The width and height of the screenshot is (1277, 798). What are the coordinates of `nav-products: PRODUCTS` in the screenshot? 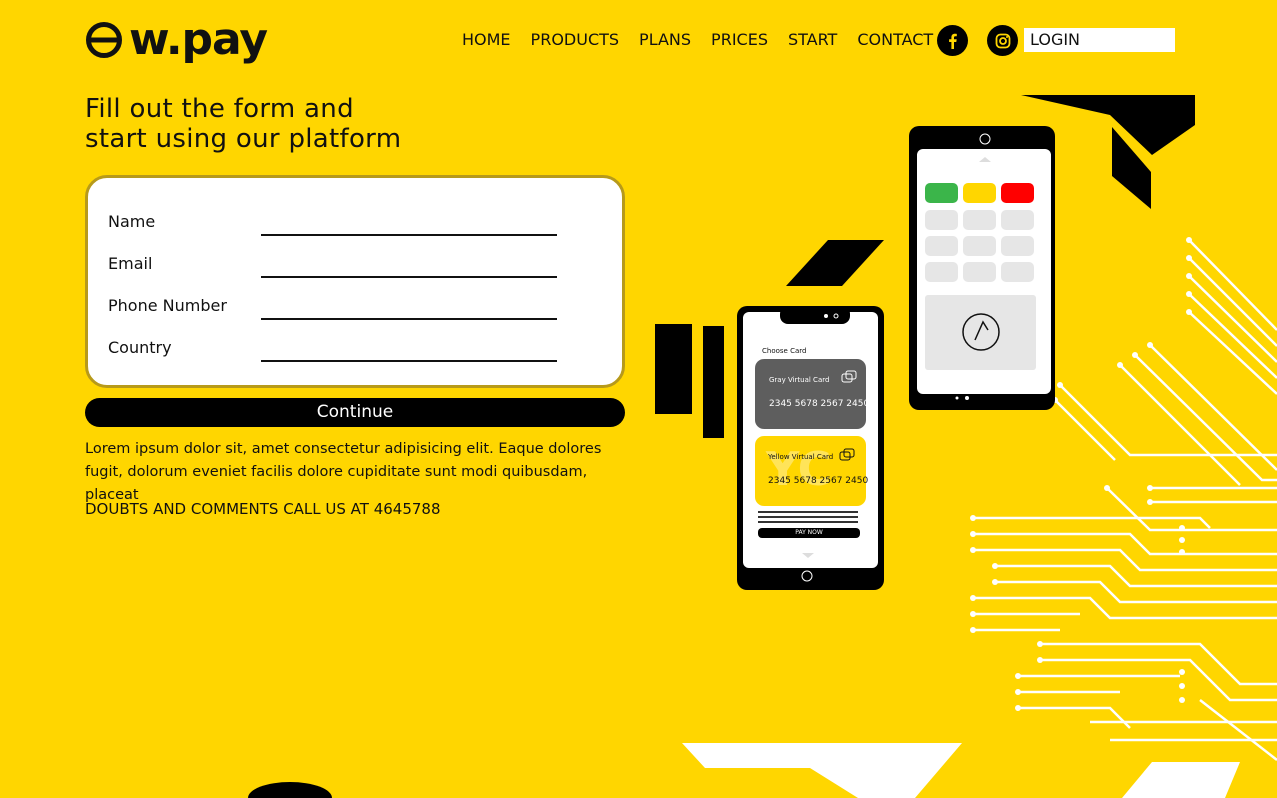 It's located at (575, 40).